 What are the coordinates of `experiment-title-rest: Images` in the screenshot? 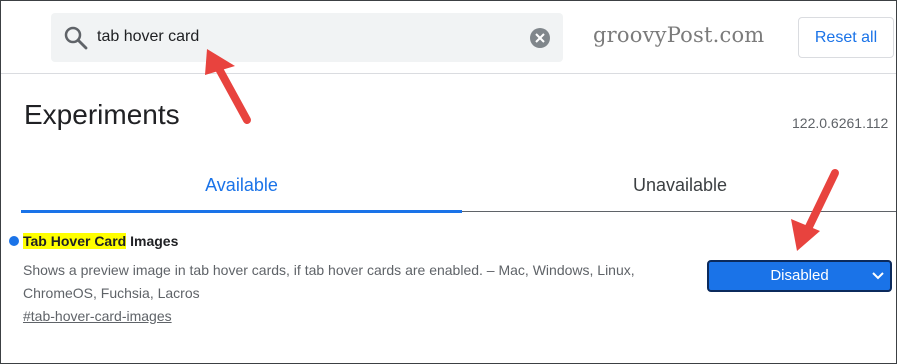 It's located at (152, 241).